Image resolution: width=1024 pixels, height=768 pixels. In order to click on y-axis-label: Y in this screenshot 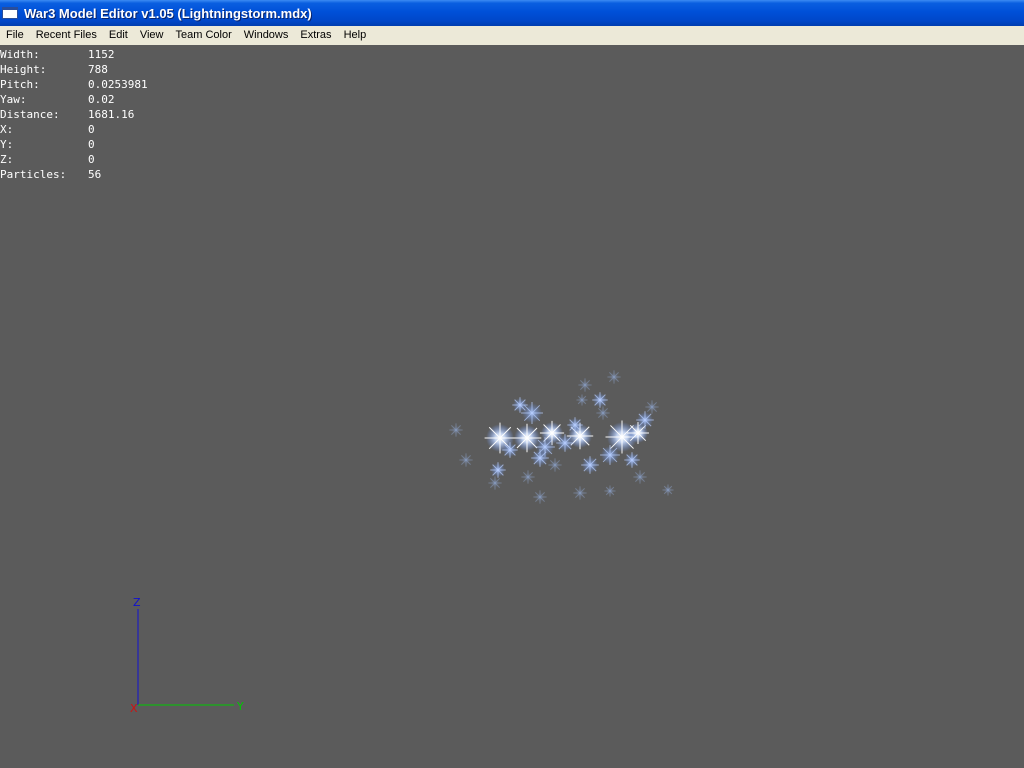, I will do `click(240, 706)`.